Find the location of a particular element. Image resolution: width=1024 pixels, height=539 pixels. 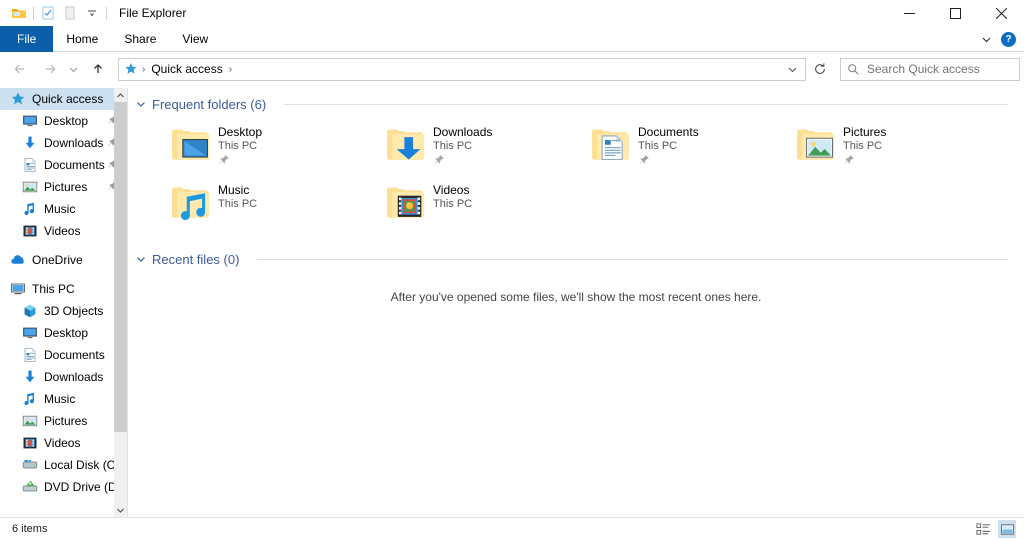

tab-home: Home is located at coordinates (82, 39).